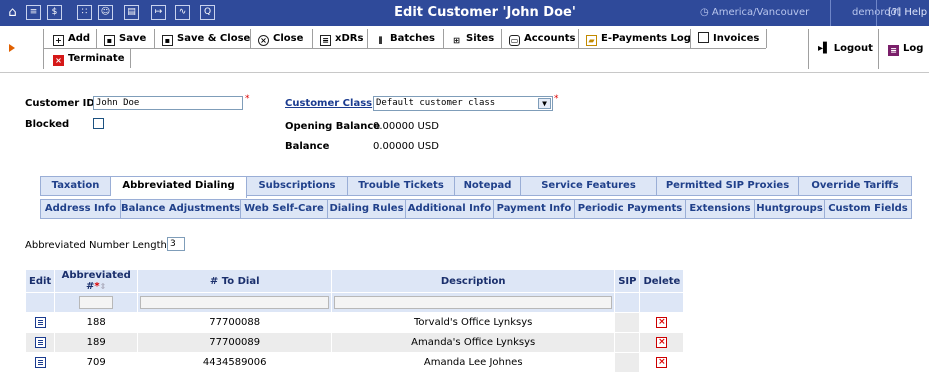 The width and height of the screenshot is (929, 386). Describe the element at coordinates (488, 186) in the screenshot. I see `tab-notepad: Notepad` at that location.